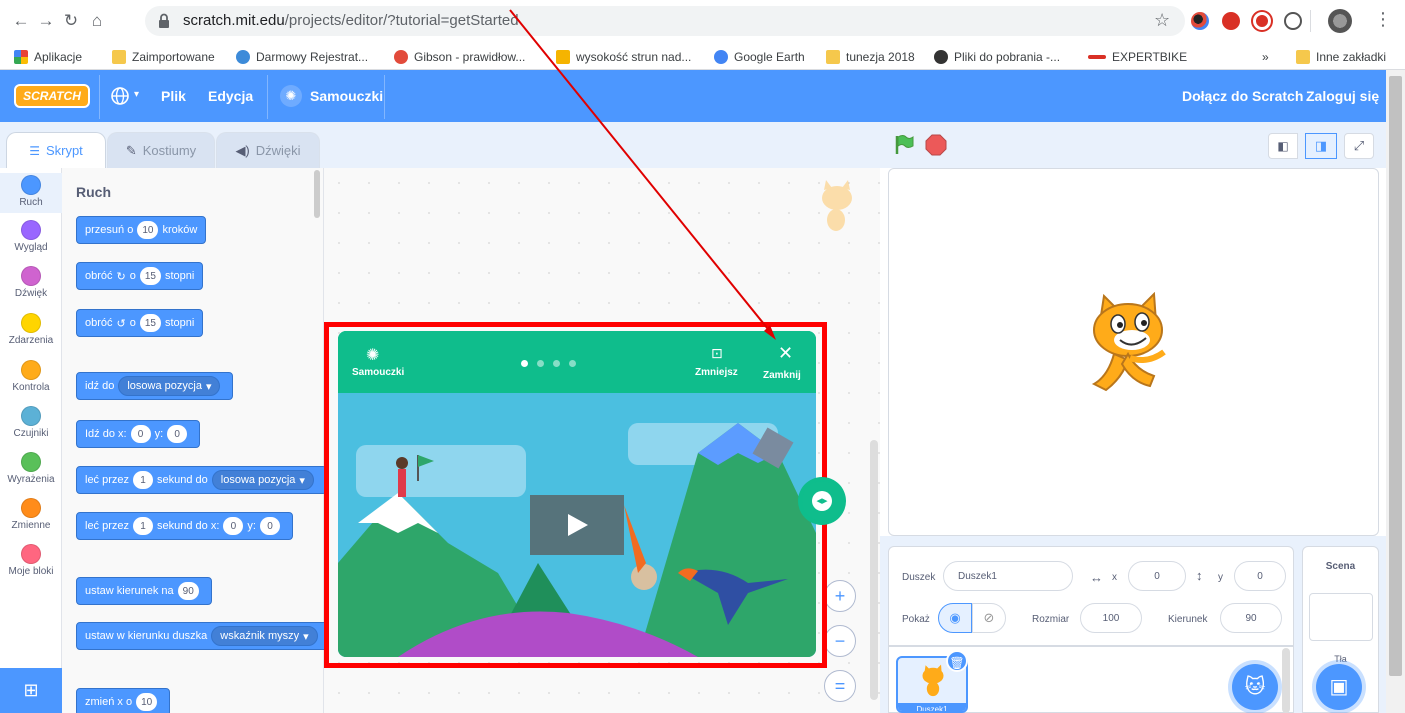 This screenshot has width=1405, height=713. What do you see at coordinates (184, 526) in the screenshot?
I see `block-glide-to-xy: leć przez 1 sekund do x: 0 y: 0` at bounding box center [184, 526].